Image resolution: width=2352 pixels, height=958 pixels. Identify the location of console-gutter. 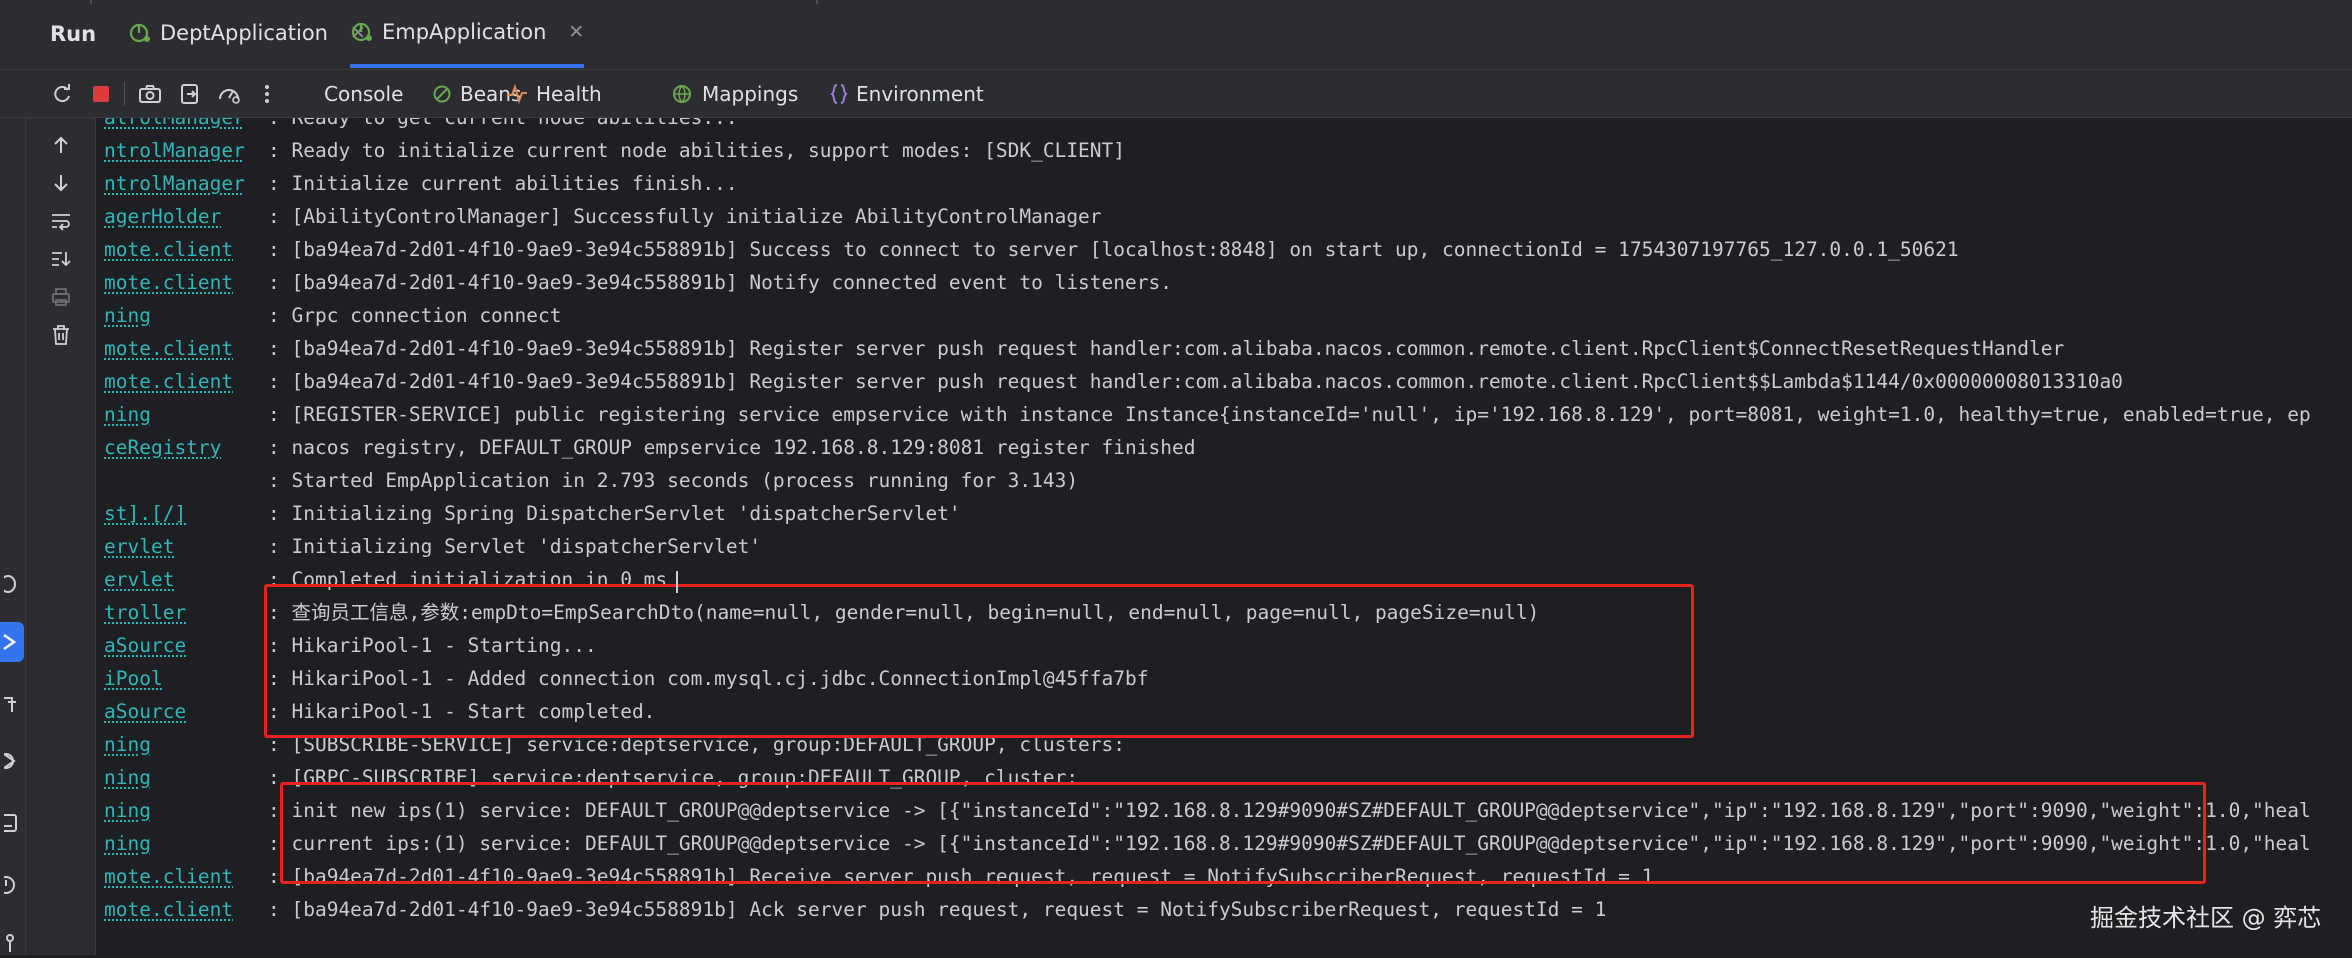
(61, 536).